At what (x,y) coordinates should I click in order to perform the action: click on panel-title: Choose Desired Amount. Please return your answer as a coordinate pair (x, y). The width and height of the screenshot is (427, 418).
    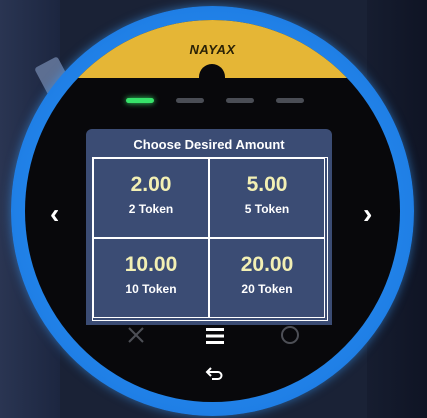
    Looking at the image, I should click on (209, 144).